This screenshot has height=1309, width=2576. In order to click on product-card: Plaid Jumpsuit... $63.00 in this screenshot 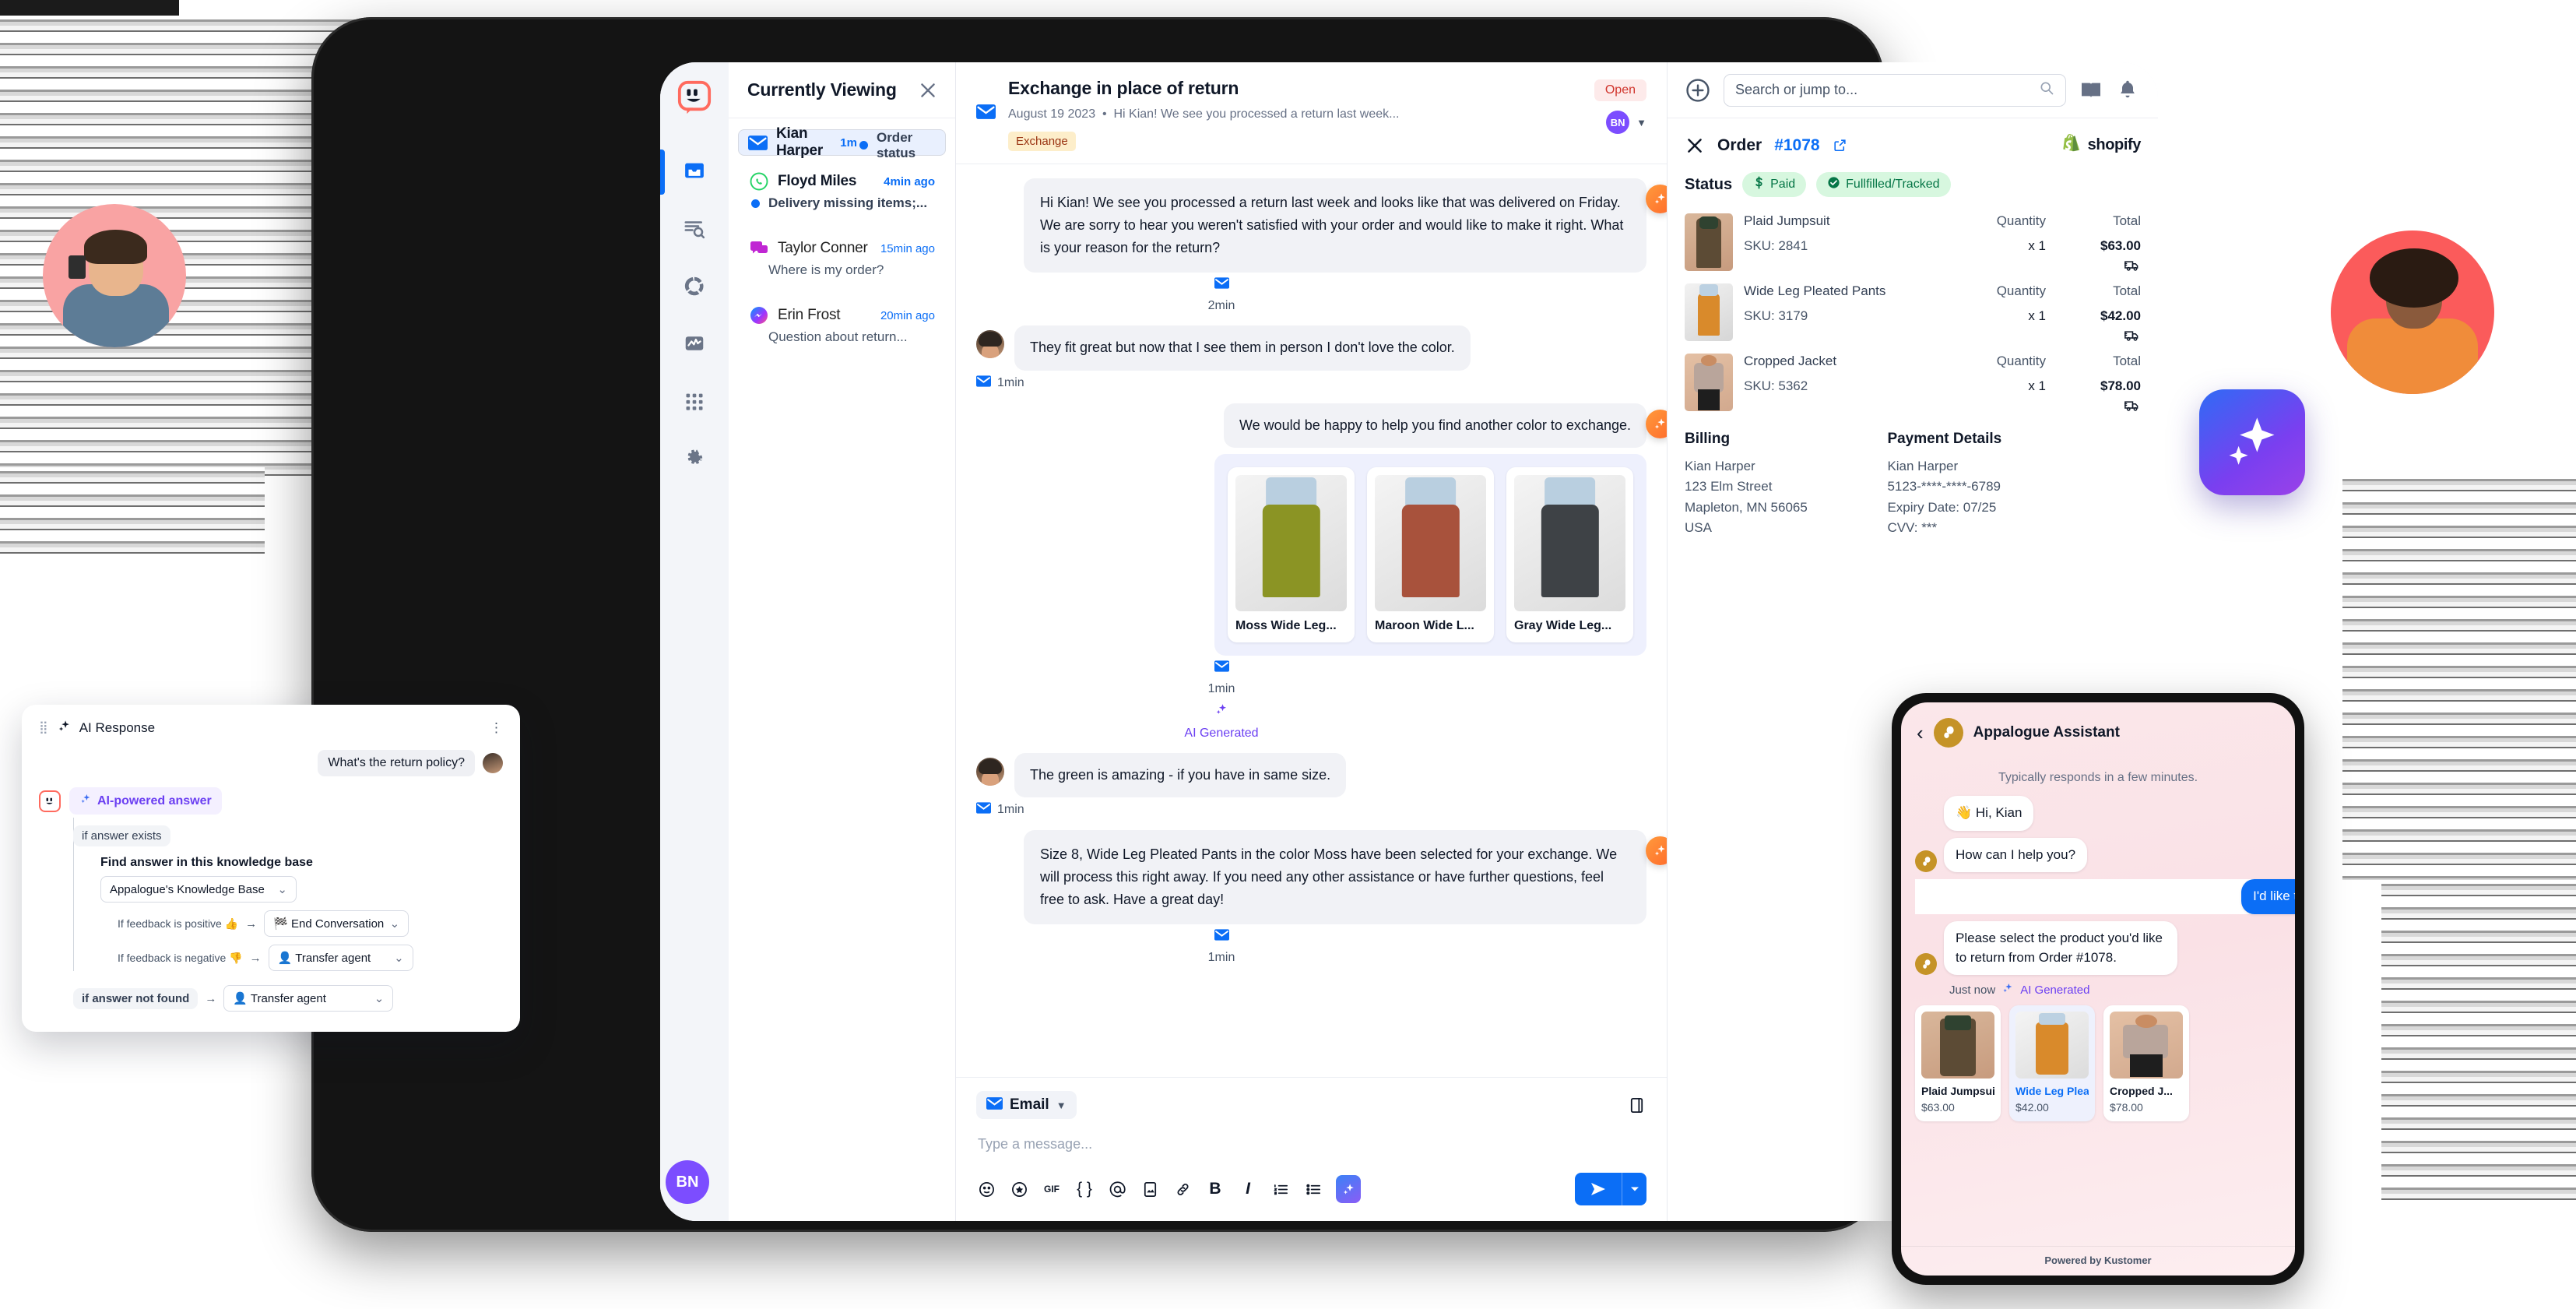, I will do `click(1958, 1063)`.